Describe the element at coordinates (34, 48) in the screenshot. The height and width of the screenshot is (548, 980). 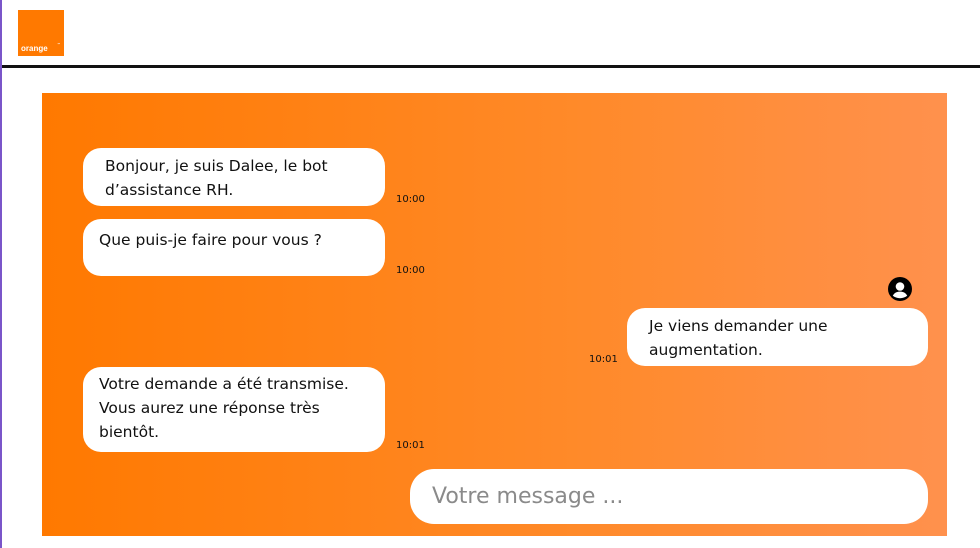
I see `logo-text: orange` at that location.